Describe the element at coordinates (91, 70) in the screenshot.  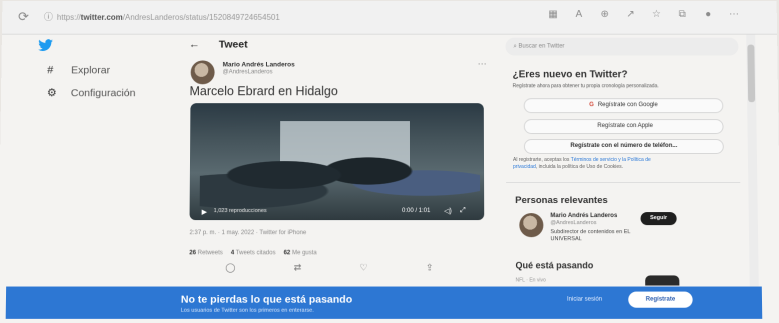
I see `sidebar-item-label: Explorar` at that location.